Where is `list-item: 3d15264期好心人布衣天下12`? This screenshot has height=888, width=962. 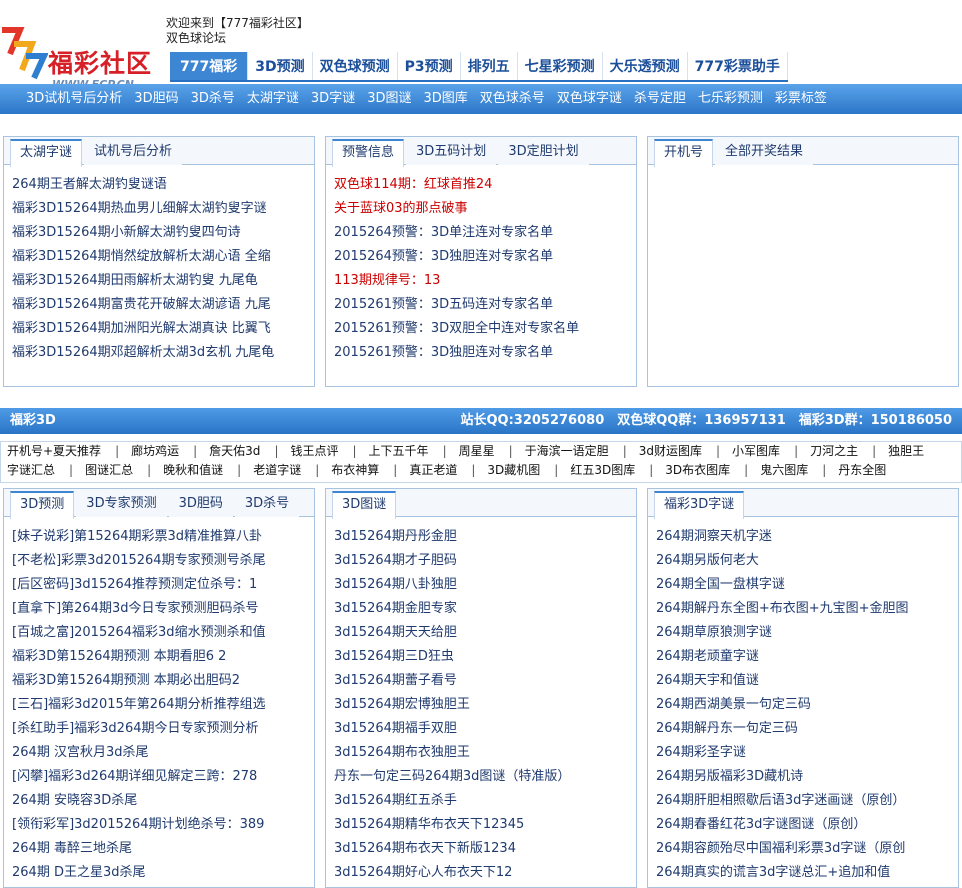
list-item: 3d15264期好心人布衣天下12 is located at coordinates (485, 873).